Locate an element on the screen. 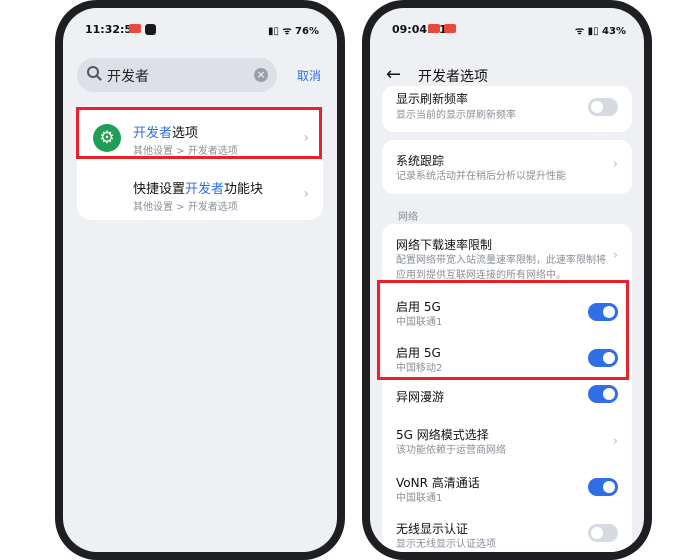 The height and width of the screenshot is (560, 700). item-vonr: VoNR 高清通话 中国联通1 is located at coordinates (507, 490).